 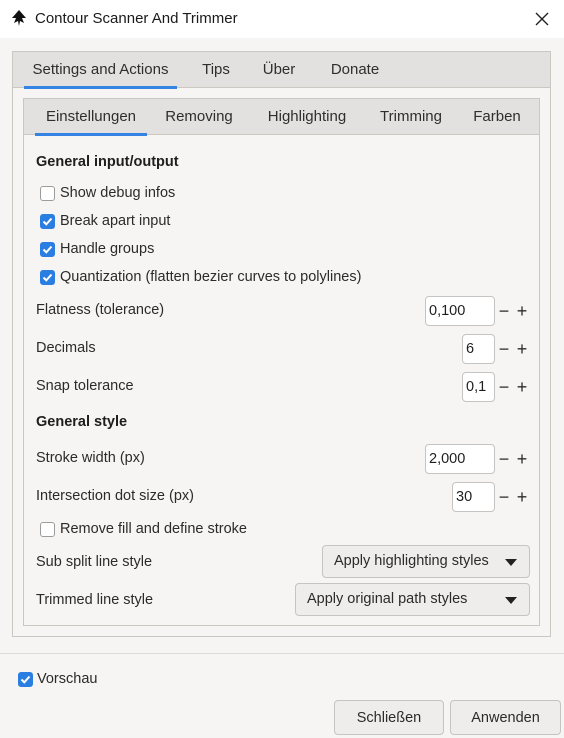 I want to click on outer-tab-bar: Settings and Actions Tips Über Donate, so click(x=281, y=70).